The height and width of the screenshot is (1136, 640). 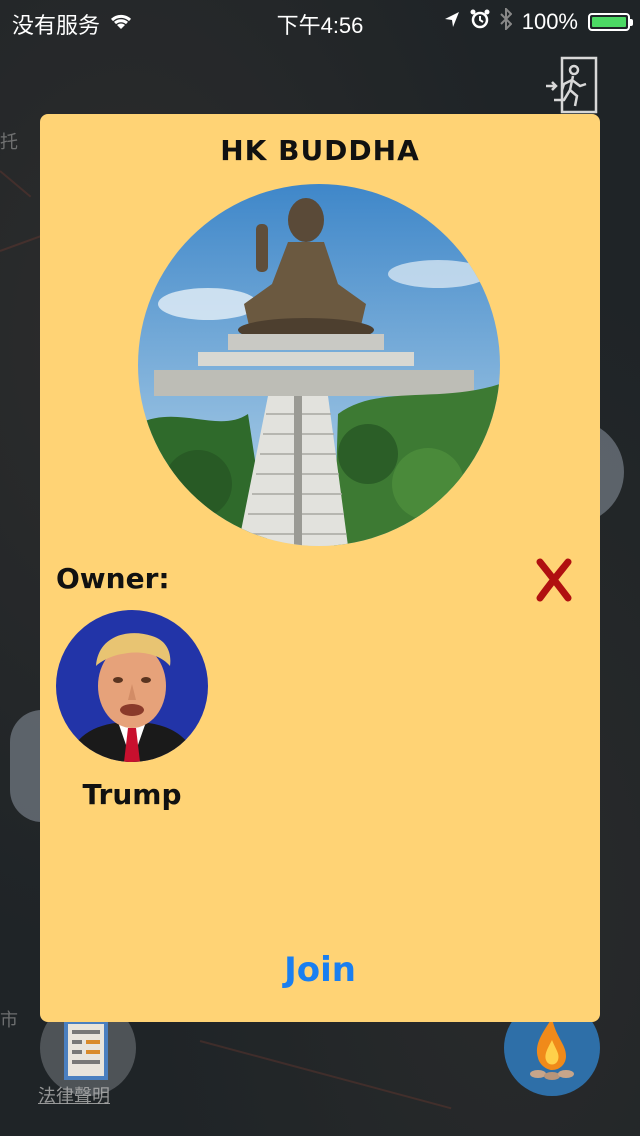 I want to click on bluetooth-icon, so click(x=506, y=21).